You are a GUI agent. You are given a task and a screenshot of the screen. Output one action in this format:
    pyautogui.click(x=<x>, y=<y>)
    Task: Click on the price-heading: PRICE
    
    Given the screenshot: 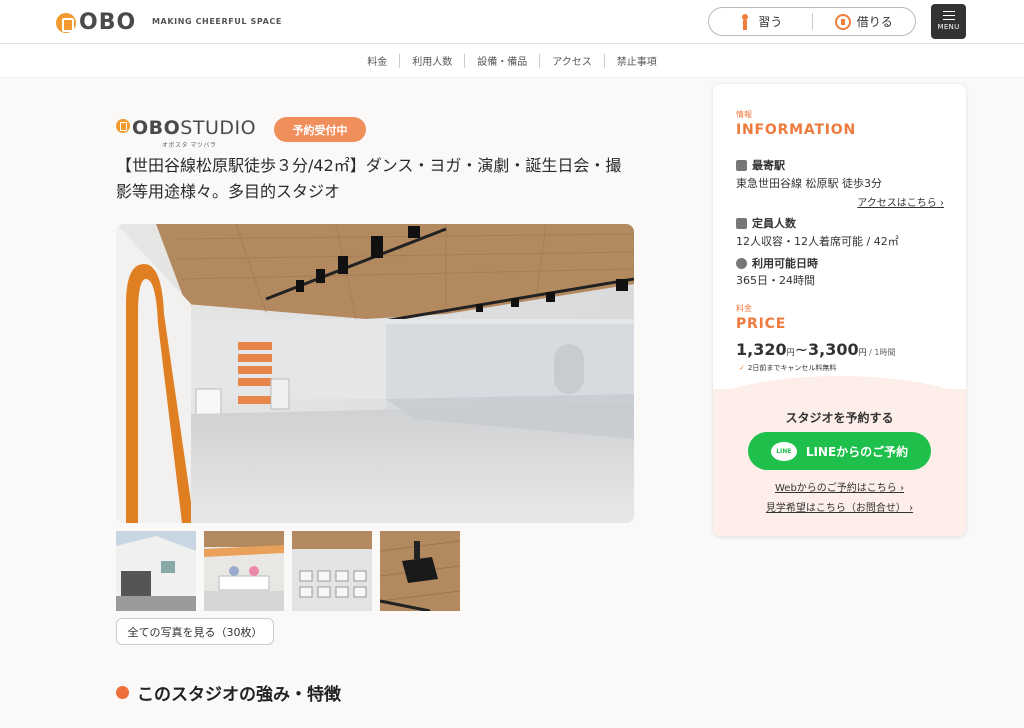 What is the action you would take?
    pyautogui.click(x=761, y=324)
    